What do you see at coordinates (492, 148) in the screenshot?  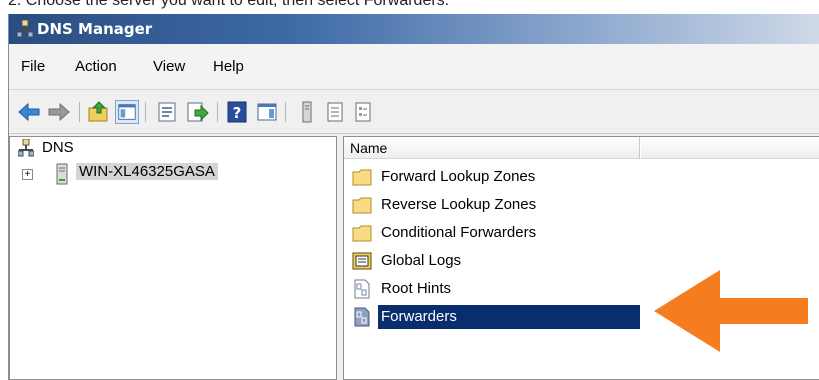 I see `column-header-name: Name` at bounding box center [492, 148].